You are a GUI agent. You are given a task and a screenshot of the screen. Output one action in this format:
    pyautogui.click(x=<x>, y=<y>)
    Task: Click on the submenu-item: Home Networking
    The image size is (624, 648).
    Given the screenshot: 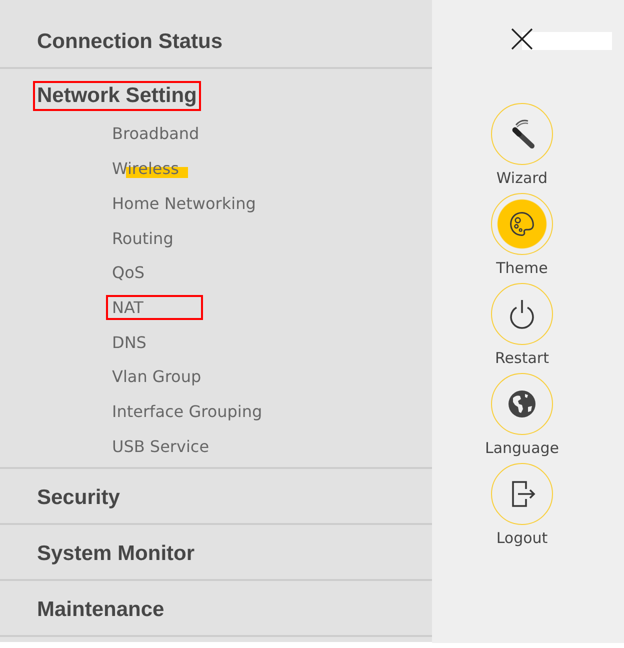 What is the action you would take?
    pyautogui.click(x=184, y=203)
    